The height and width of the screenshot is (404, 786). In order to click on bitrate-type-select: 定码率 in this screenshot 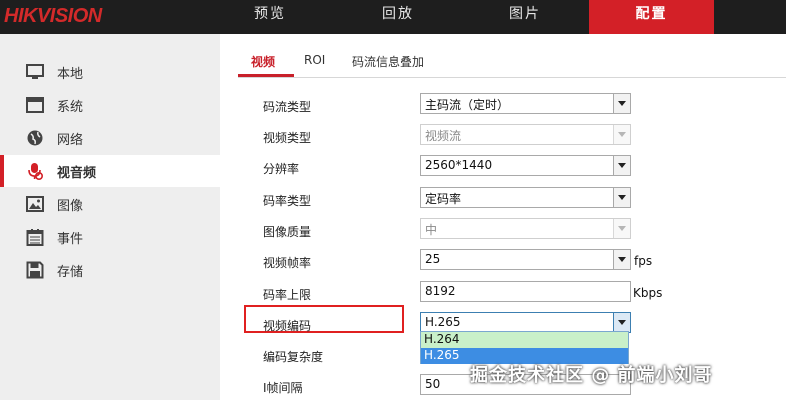, I will do `click(525, 197)`.